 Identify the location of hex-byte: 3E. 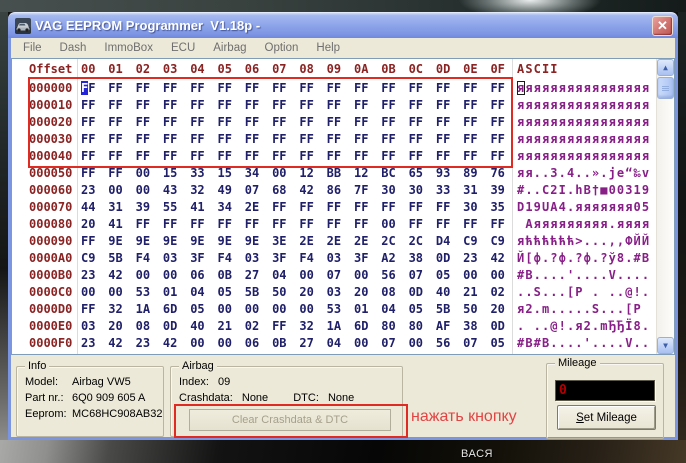
(285, 241).